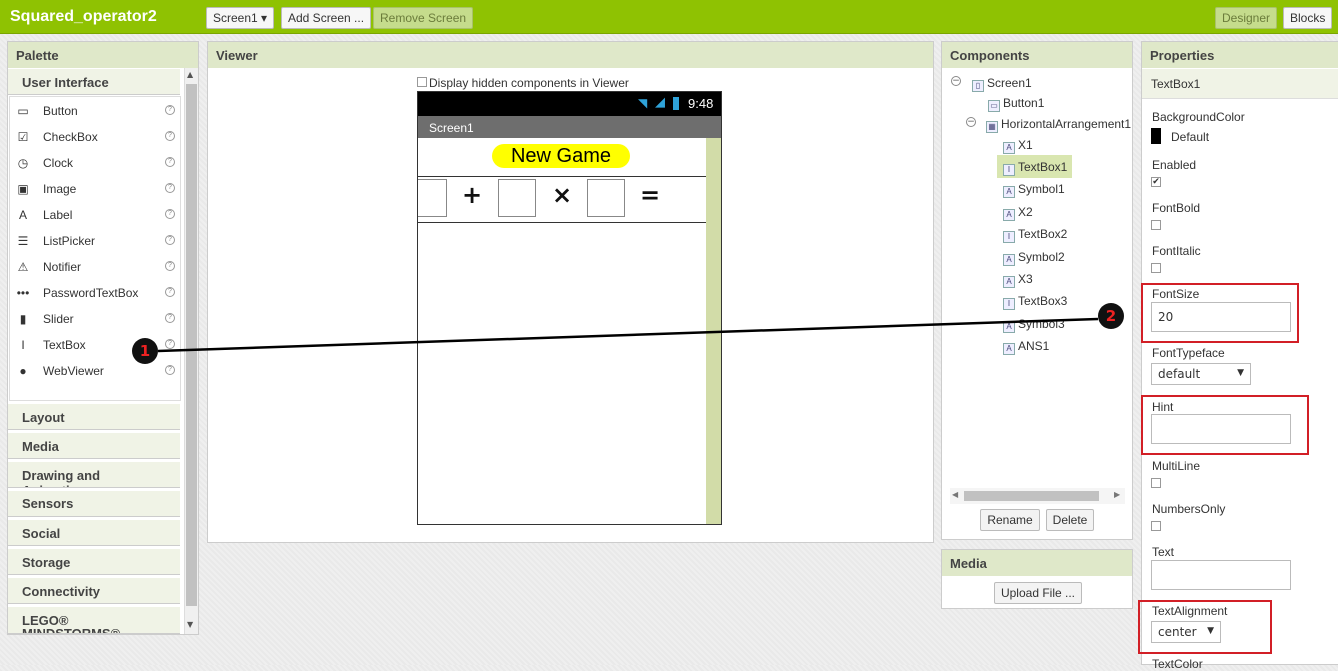 This screenshot has width=1338, height=671. I want to click on fontsize-input: 20, so click(1221, 317).